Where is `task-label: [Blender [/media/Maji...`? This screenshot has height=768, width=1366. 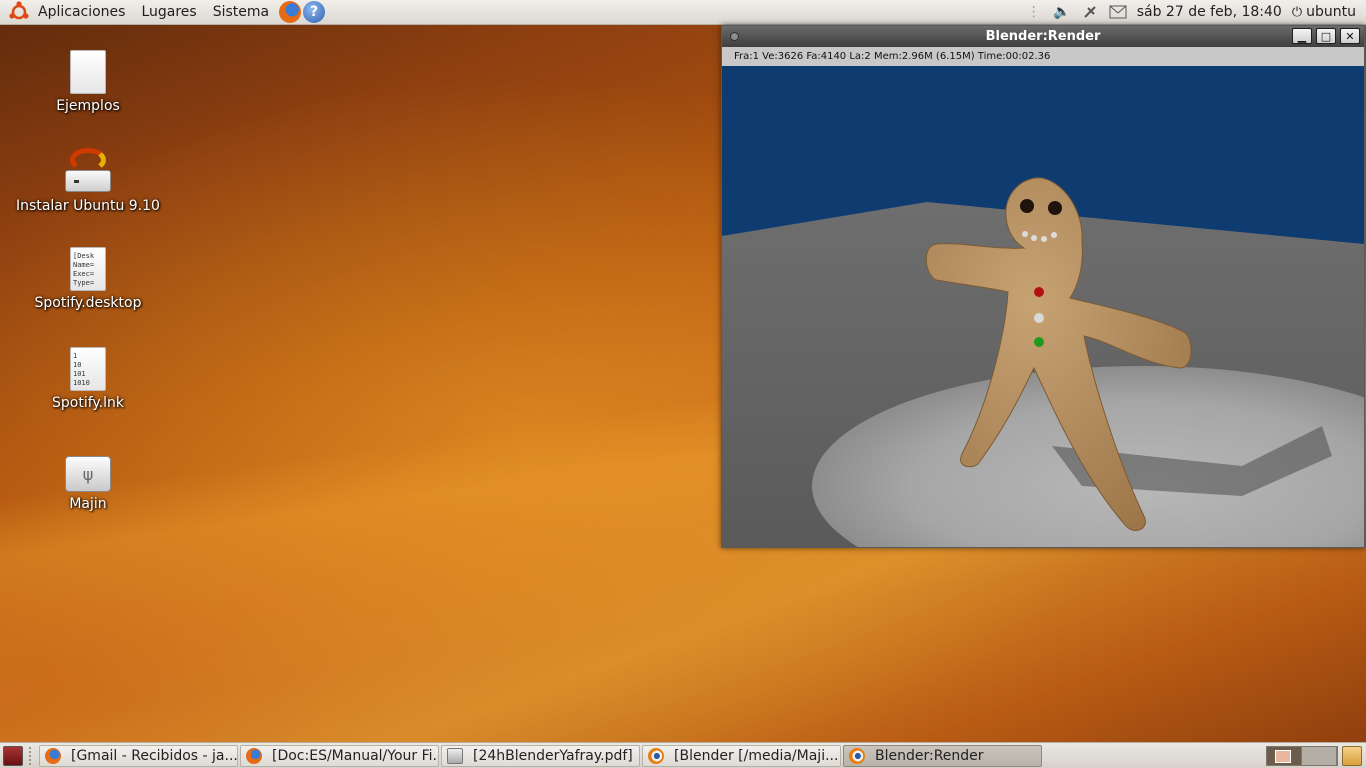
task-label: [Blender [/media/Maji... is located at coordinates (756, 755).